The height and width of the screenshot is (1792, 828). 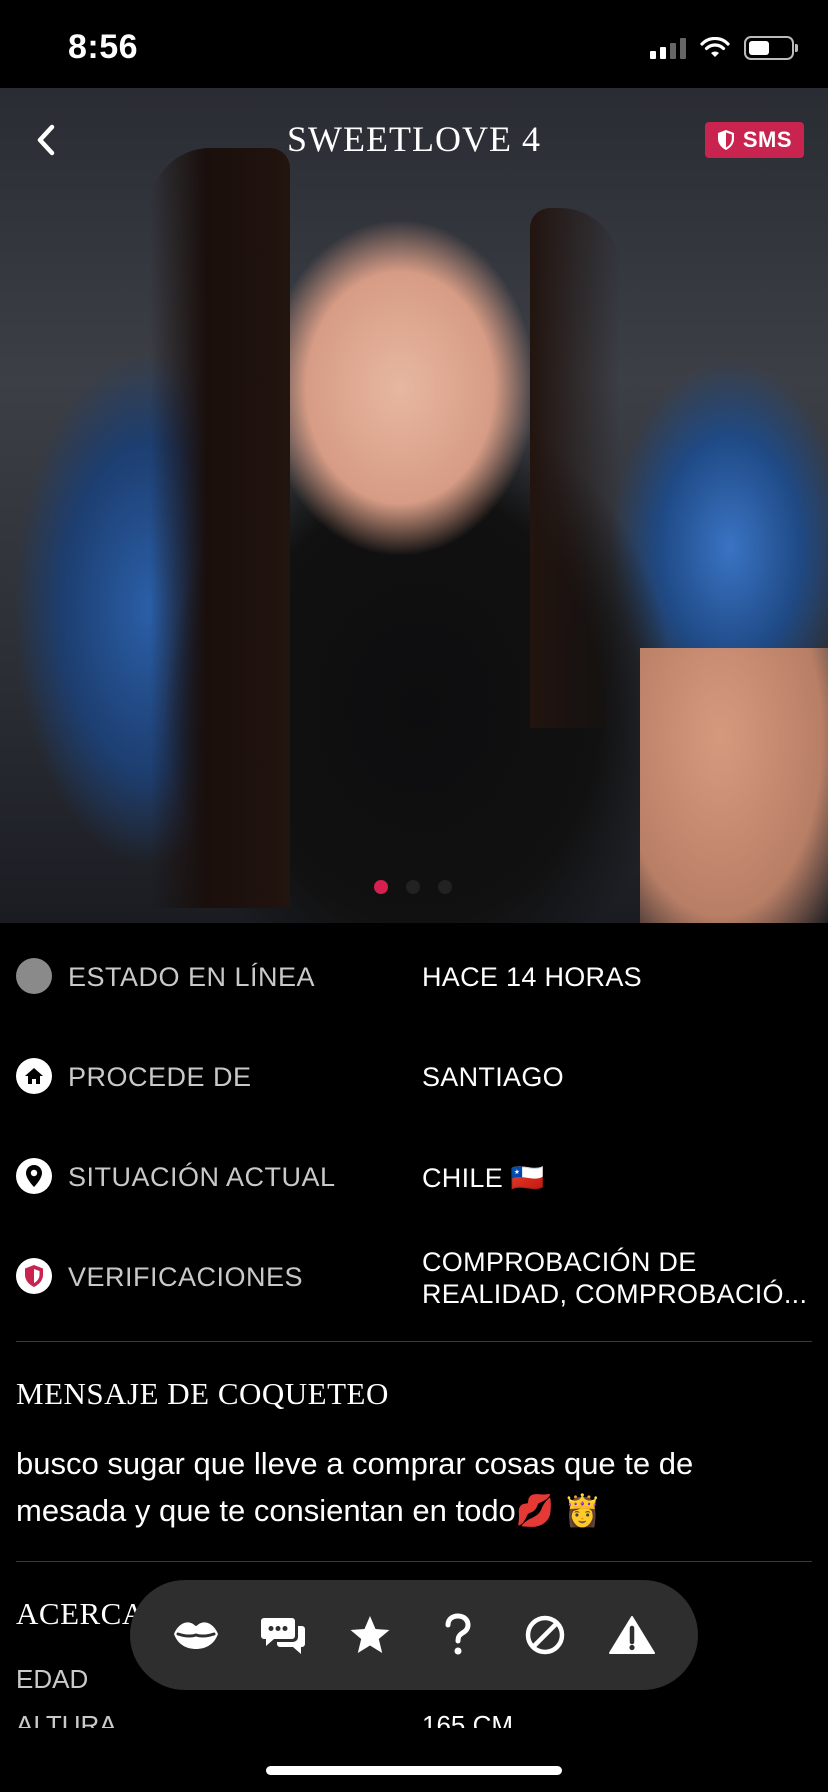 What do you see at coordinates (414, 974) in the screenshot?
I see `info-row-online-status: ESTADO EN LÍNEA HACE 14 HORAS` at bounding box center [414, 974].